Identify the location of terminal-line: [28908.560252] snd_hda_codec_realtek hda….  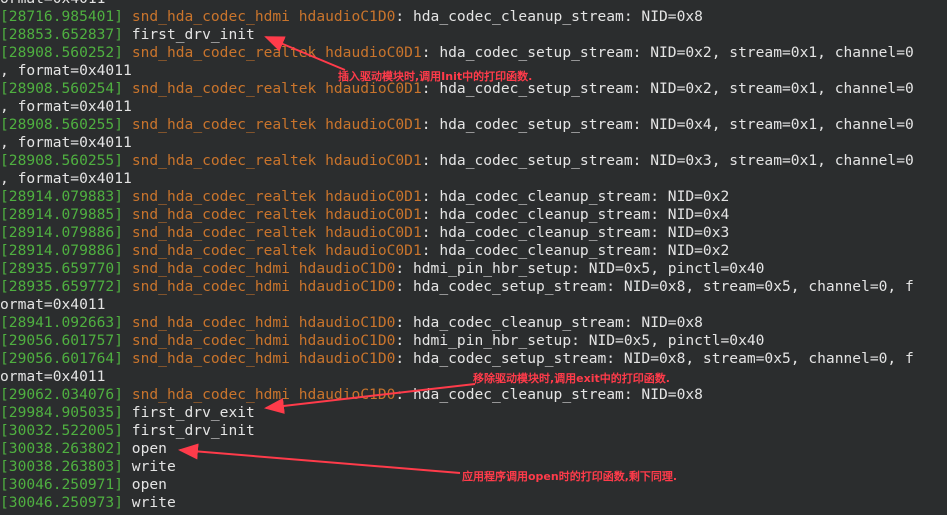
(473, 53).